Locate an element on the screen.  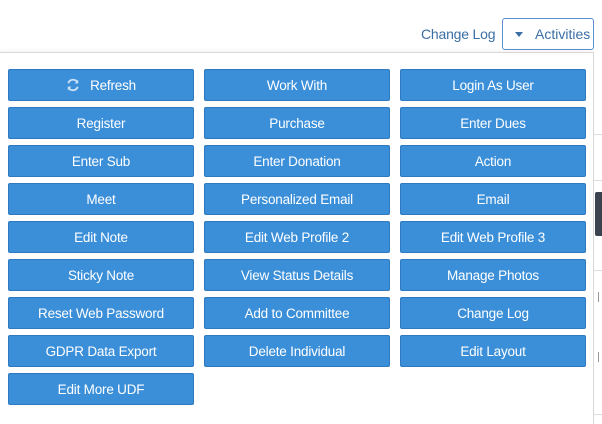
work-with-button: Work With is located at coordinates (297, 85).